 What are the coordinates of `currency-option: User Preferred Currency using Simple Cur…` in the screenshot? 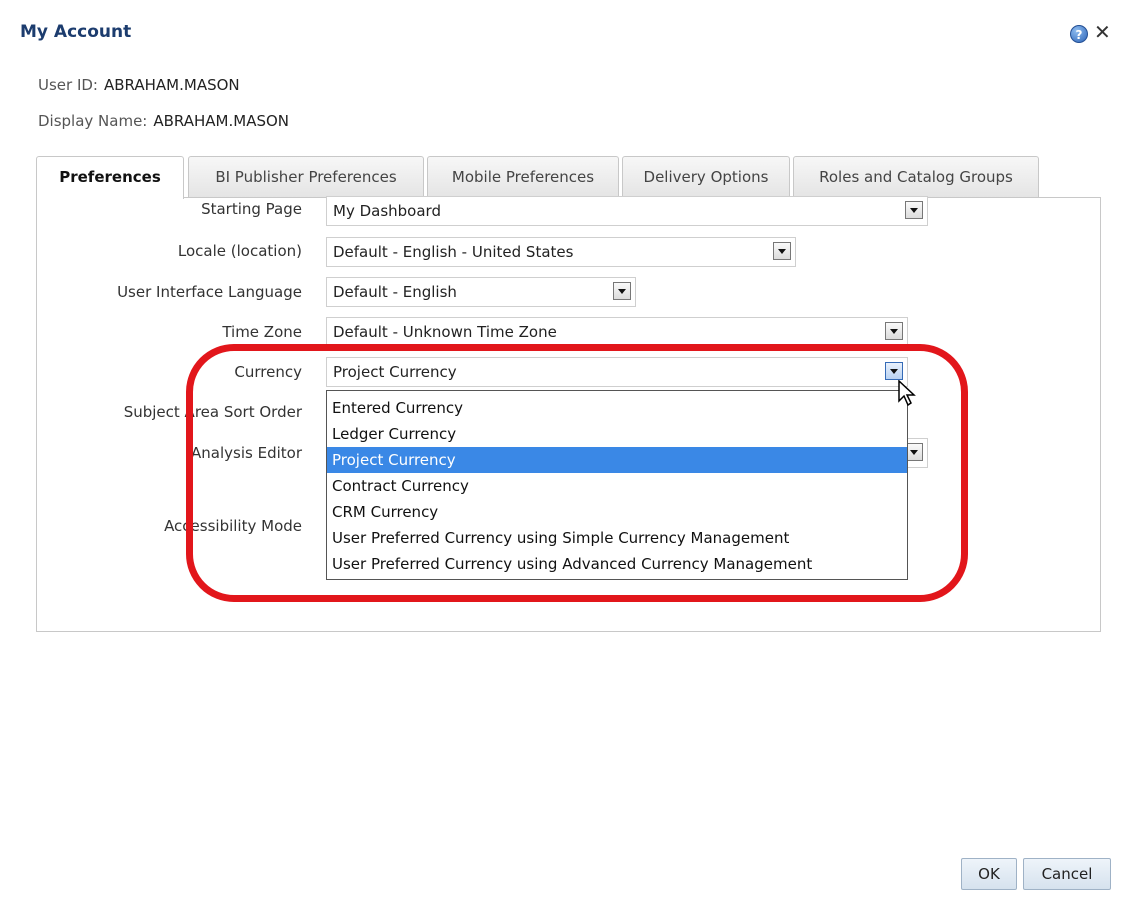 It's located at (617, 538).